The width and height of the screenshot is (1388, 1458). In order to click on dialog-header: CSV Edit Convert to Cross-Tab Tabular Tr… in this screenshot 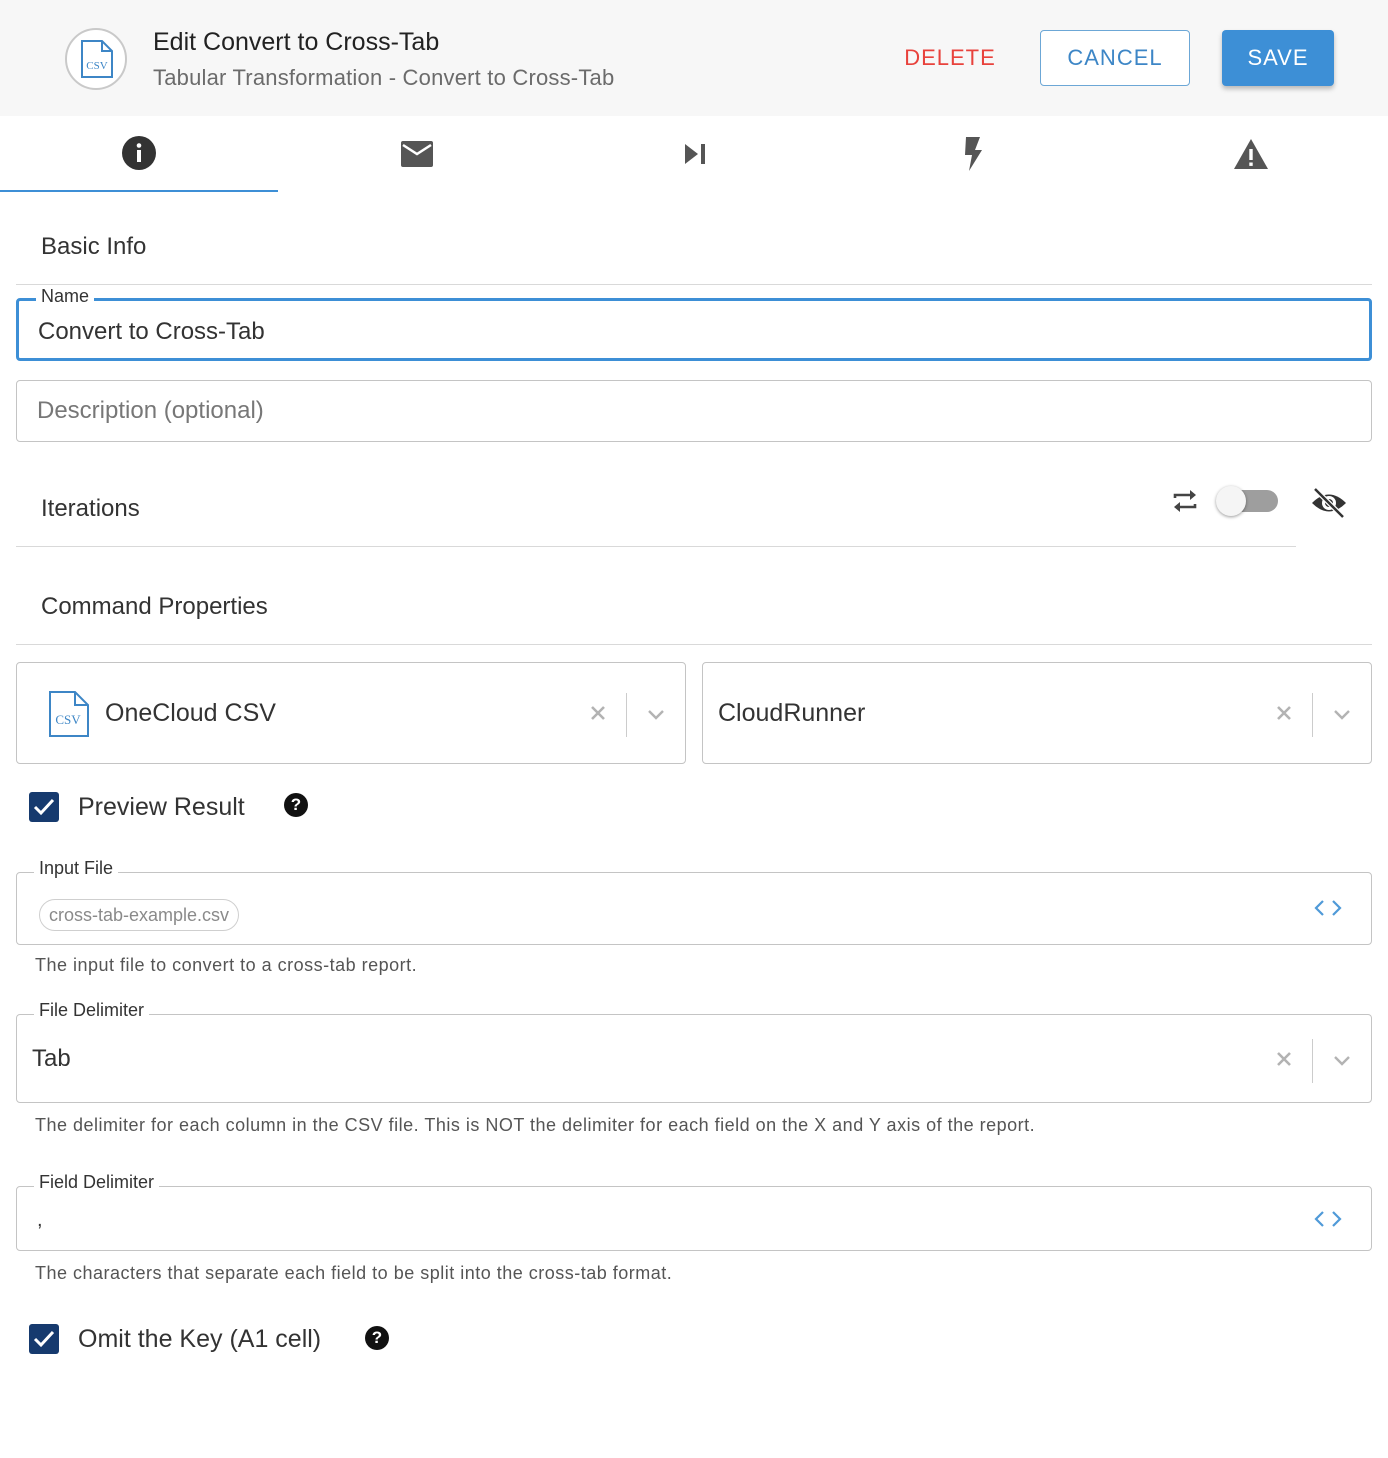, I will do `click(694, 58)`.